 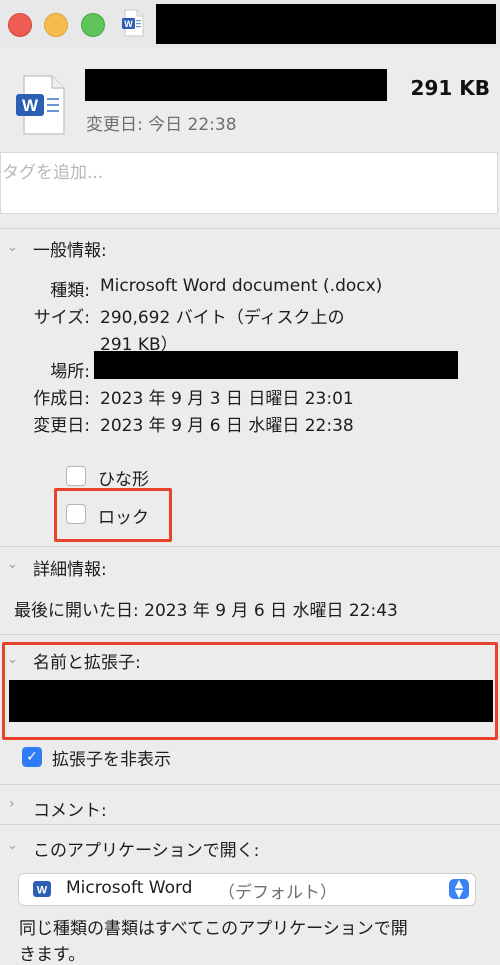 I want to click on kind-value: Microsoft Word document (.docx), so click(x=241, y=286).